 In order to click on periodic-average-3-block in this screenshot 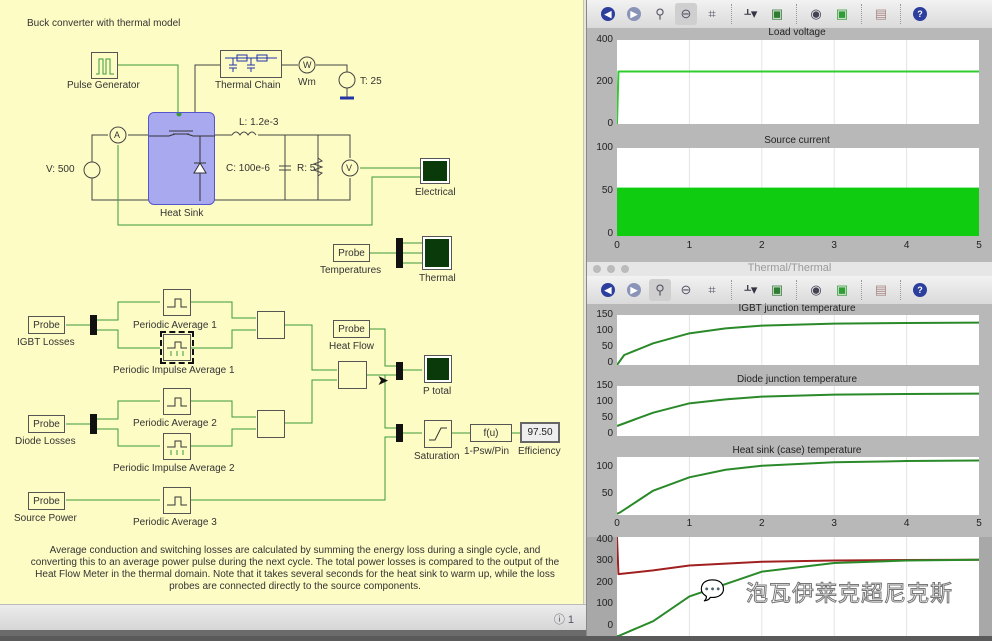, I will do `click(177, 500)`.